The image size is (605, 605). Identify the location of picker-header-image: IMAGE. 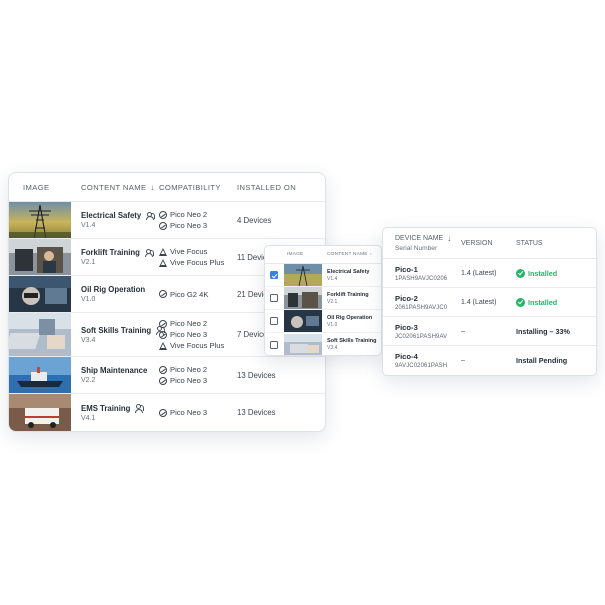
(295, 254).